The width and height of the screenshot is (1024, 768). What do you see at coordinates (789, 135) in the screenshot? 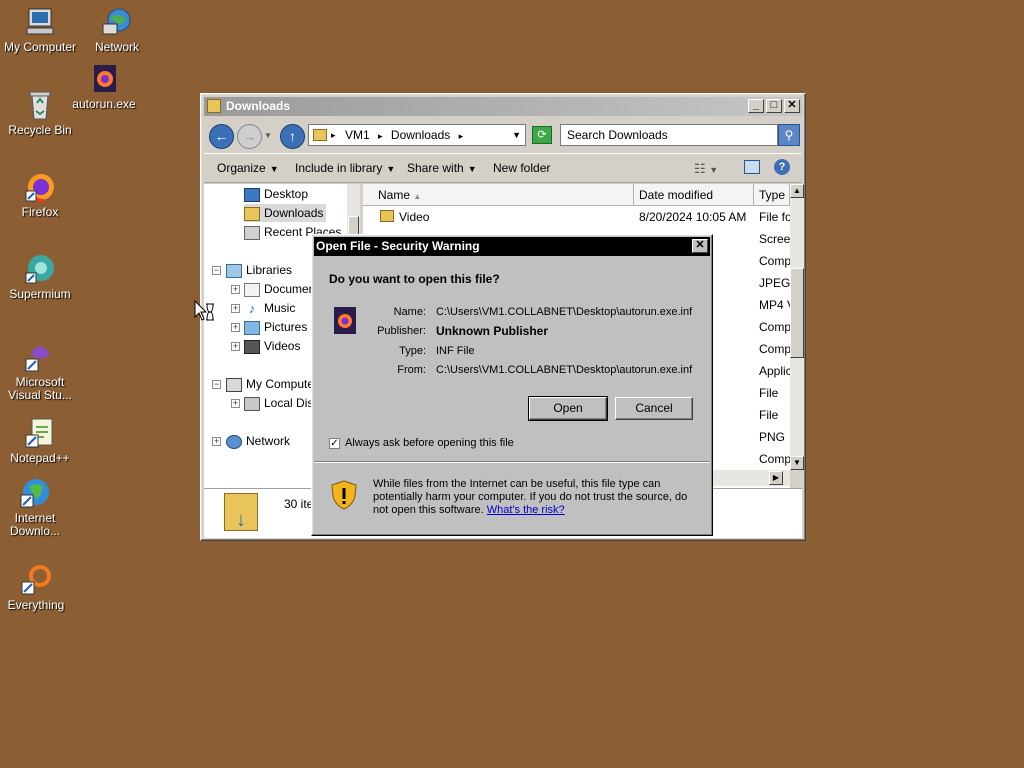
I see `search-icon: ⚲` at bounding box center [789, 135].